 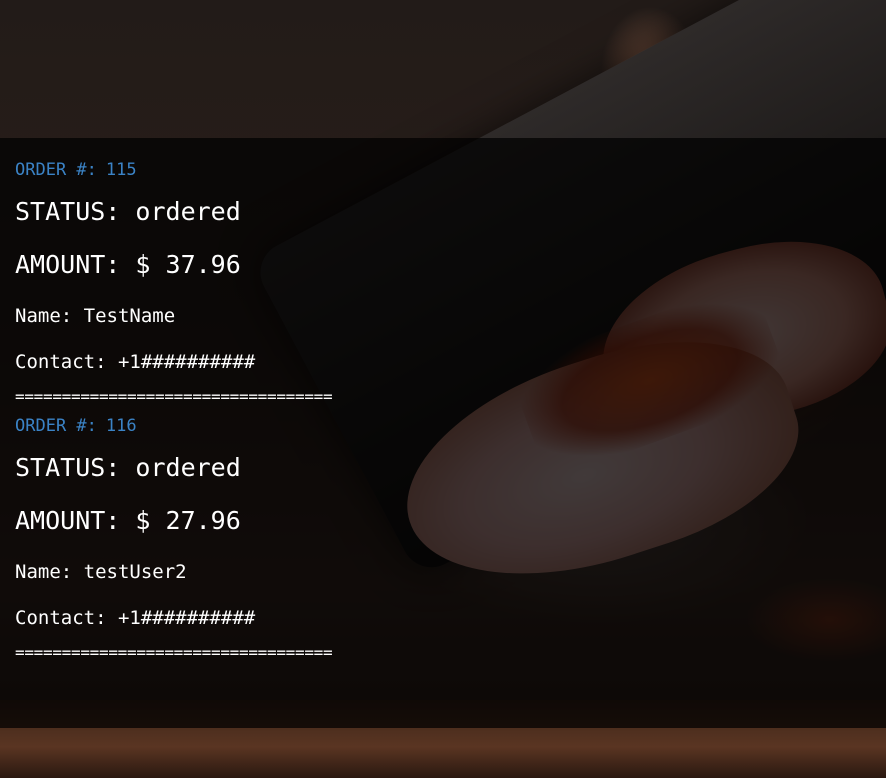 What do you see at coordinates (188, 264) in the screenshot?
I see `amount-value: $ 37.96` at bounding box center [188, 264].